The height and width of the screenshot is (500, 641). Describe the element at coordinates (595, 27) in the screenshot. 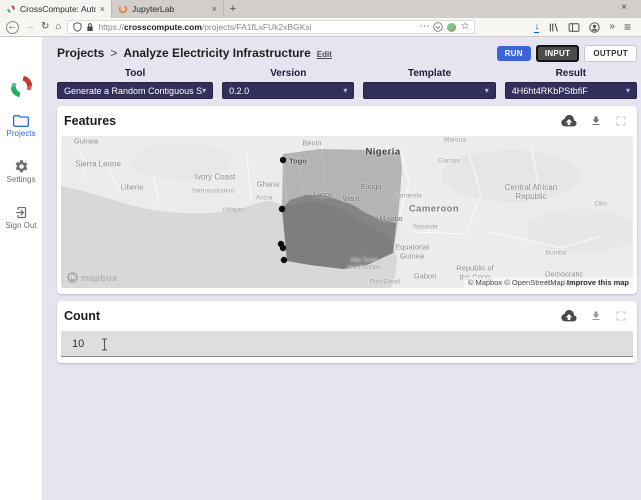

I see `account-icon` at that location.